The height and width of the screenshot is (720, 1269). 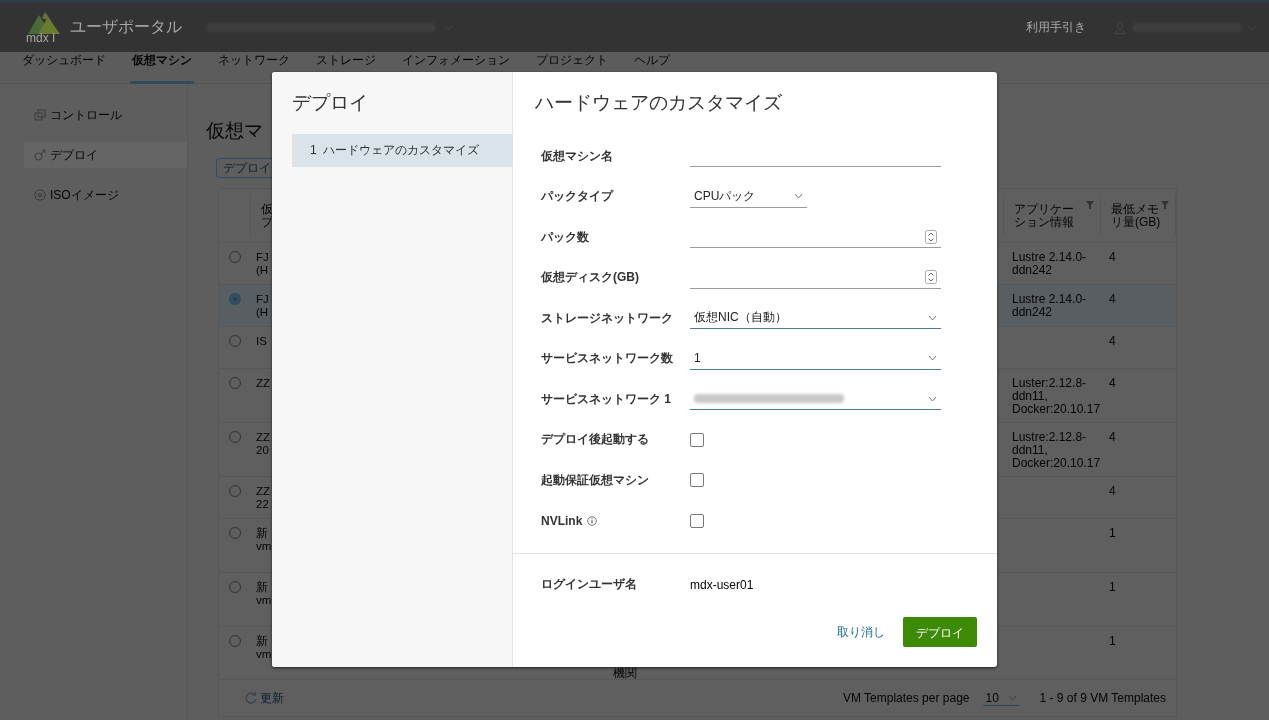 I want to click on field-label: パックタイプ, so click(x=577, y=197).